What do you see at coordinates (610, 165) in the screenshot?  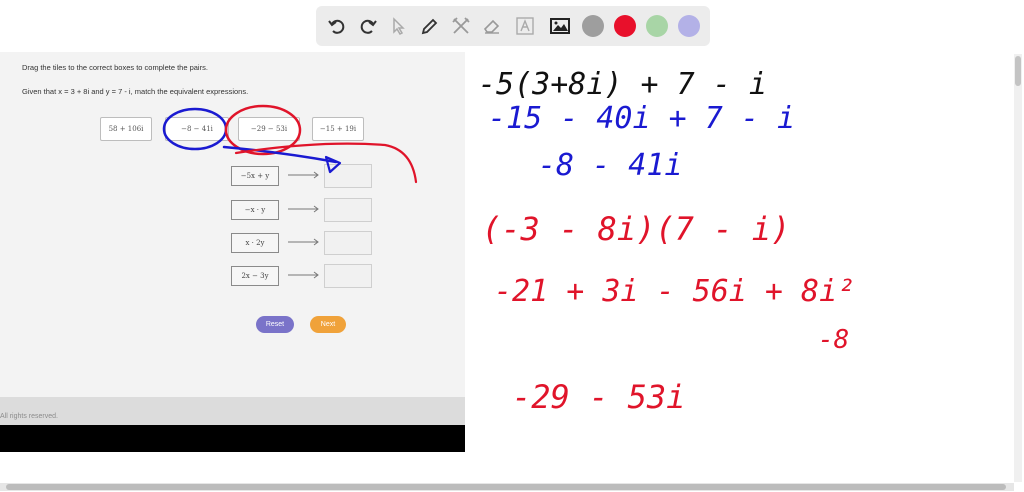 I see `work-line: -8 - 41i` at bounding box center [610, 165].